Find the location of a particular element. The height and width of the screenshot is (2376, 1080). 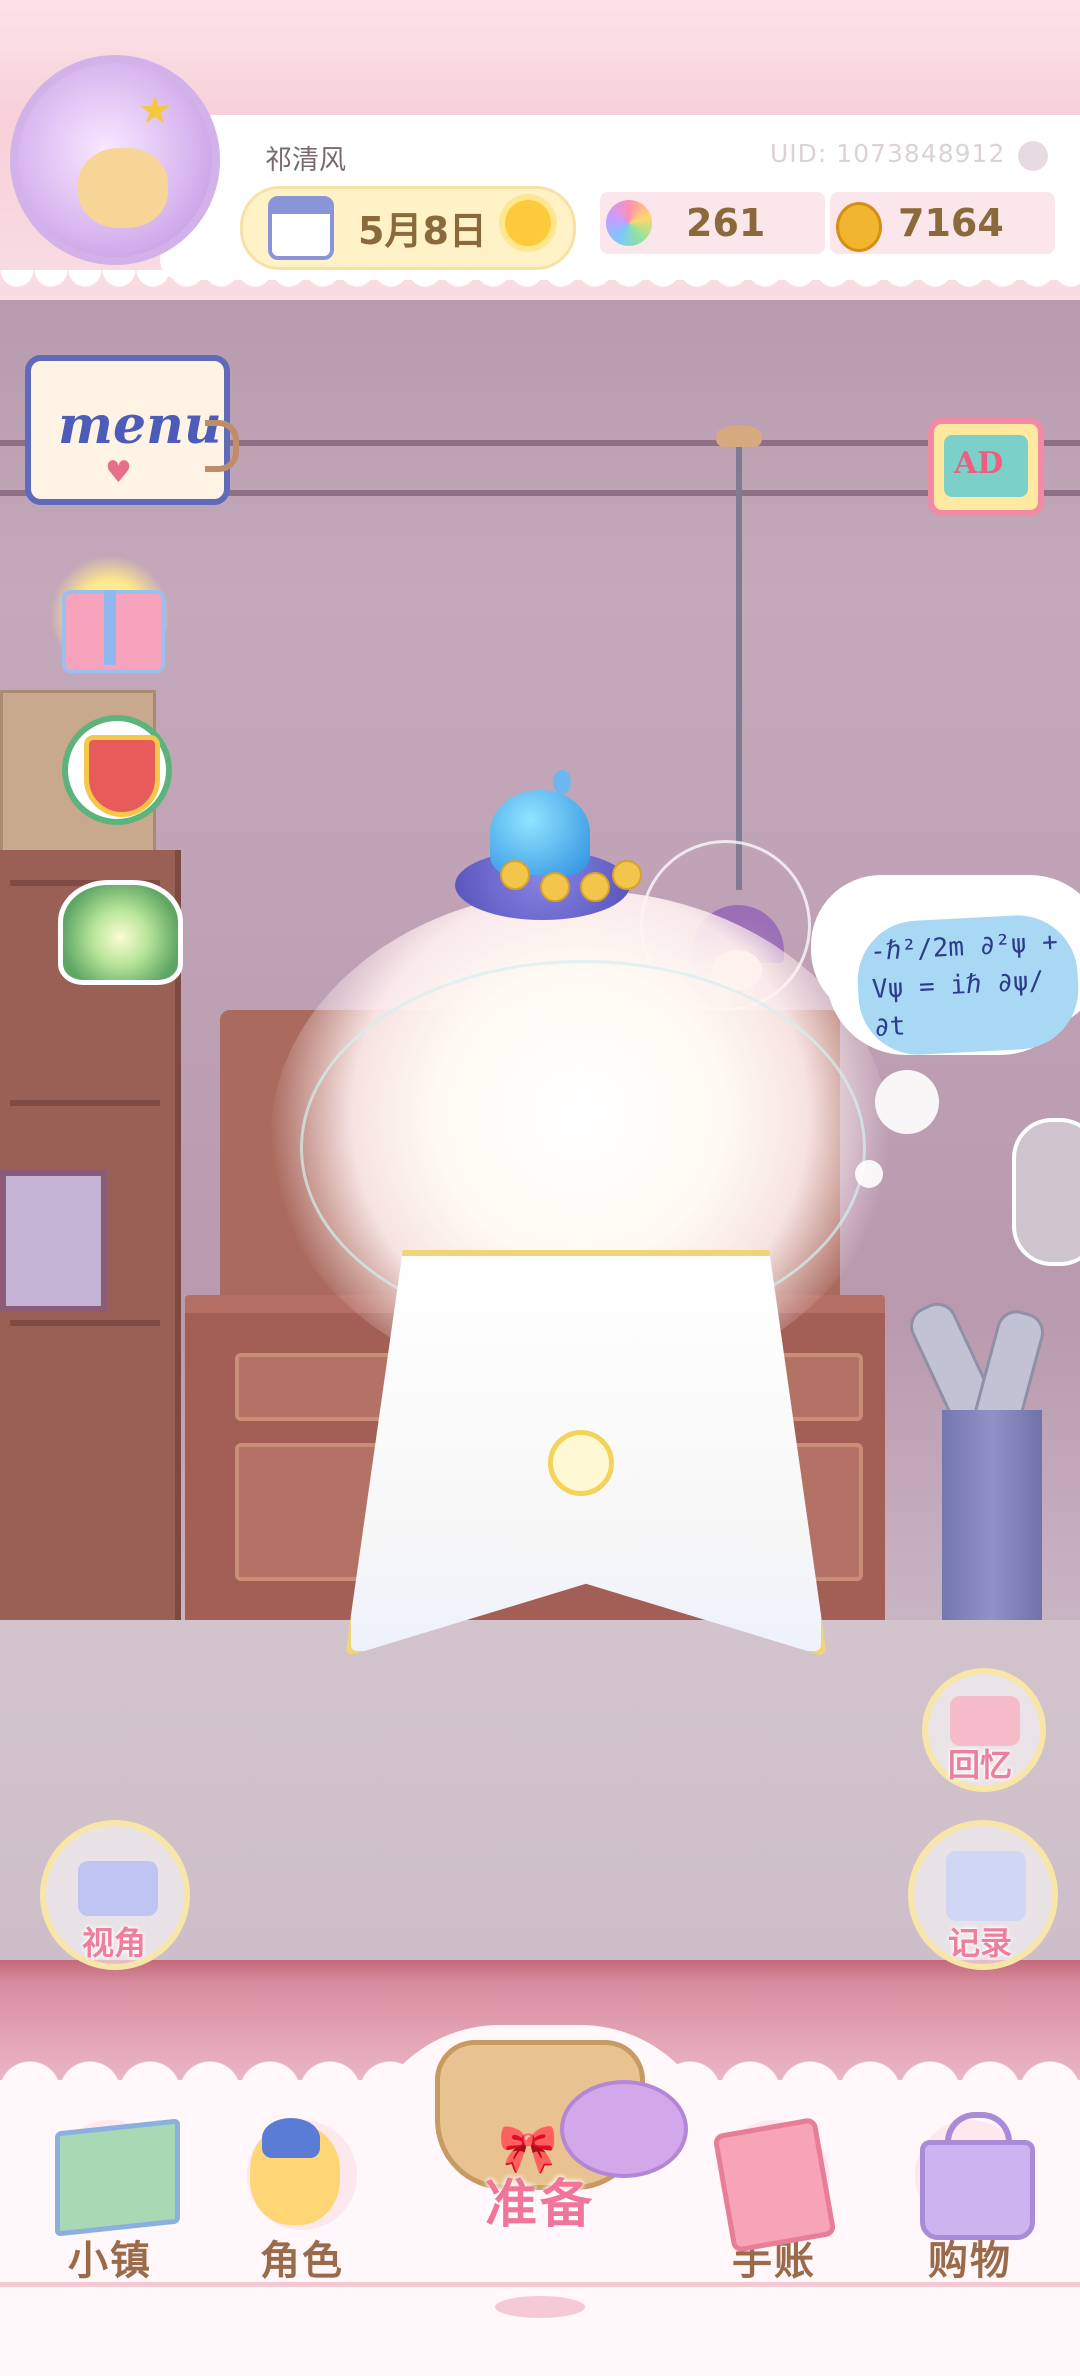

glowing-tree-button is located at coordinates (120, 932).